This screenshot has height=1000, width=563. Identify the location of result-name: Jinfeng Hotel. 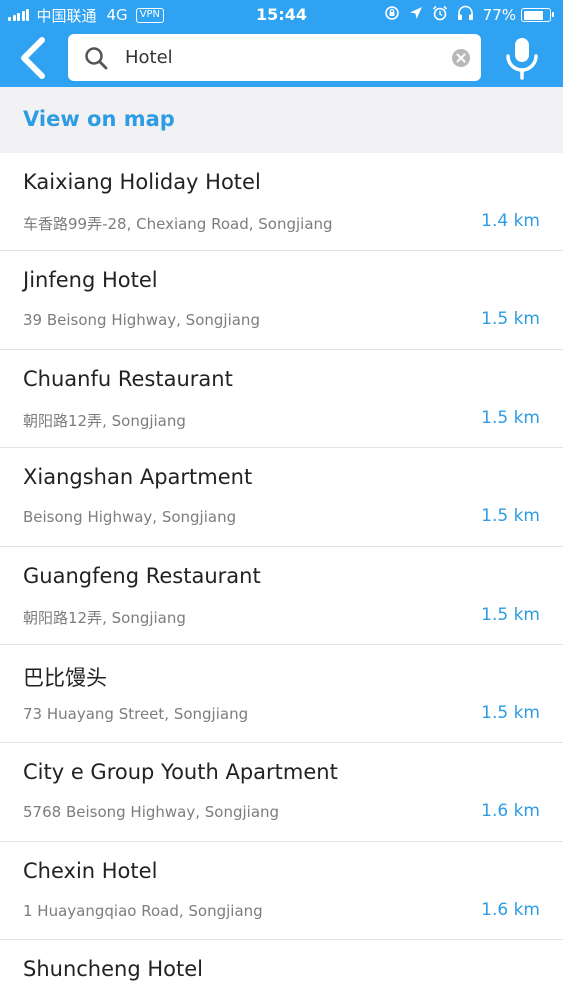
(90, 280).